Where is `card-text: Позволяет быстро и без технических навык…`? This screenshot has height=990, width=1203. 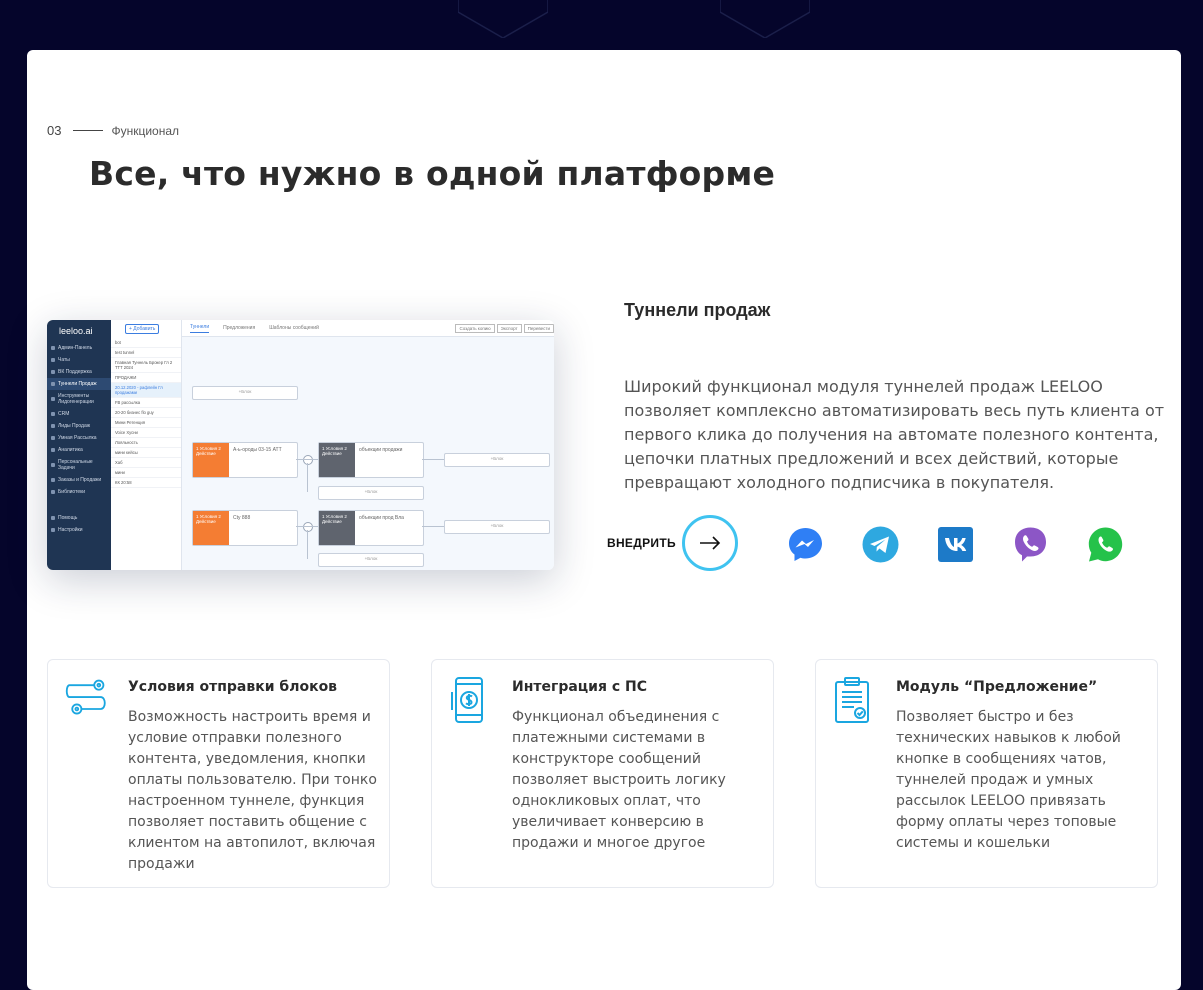
card-text: Позволяет быстро и без технических навык… is located at coordinates (1008, 780).